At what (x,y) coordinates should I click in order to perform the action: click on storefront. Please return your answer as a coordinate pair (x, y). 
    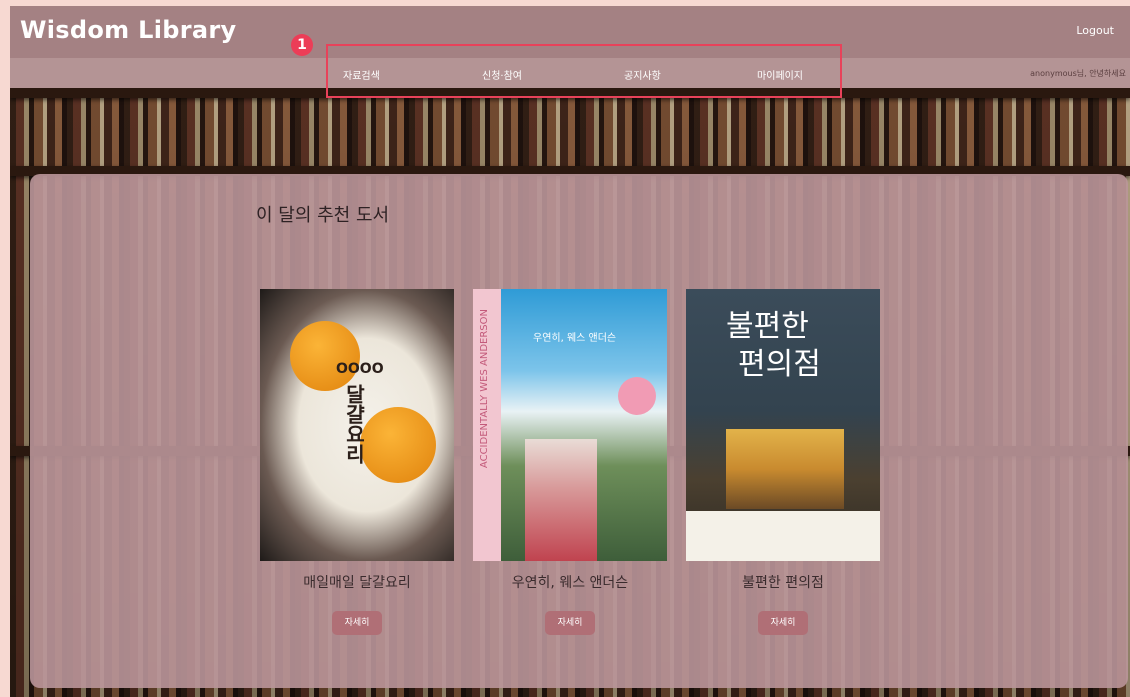
    Looking at the image, I should click on (785, 469).